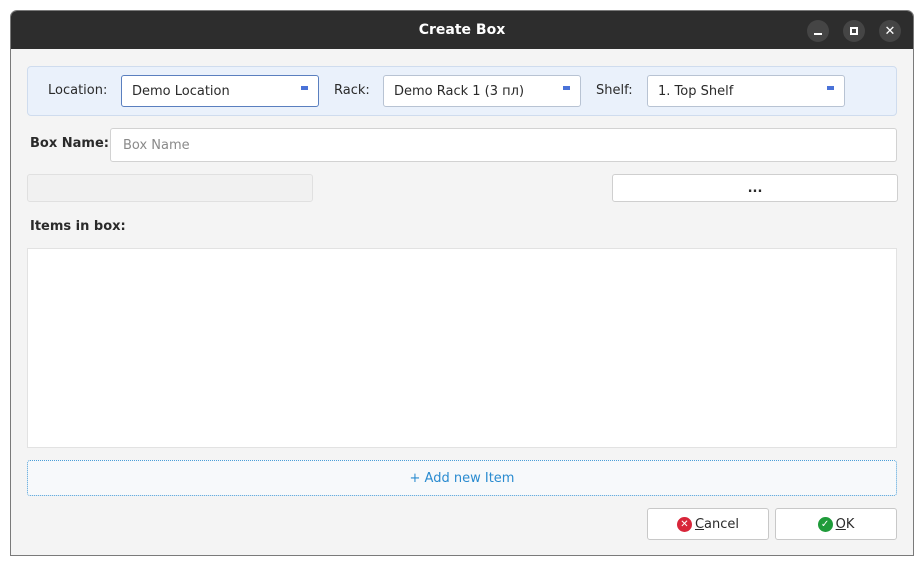 This screenshot has width=924, height=566. Describe the element at coordinates (746, 91) in the screenshot. I see `shelf-combobox: 1. Top Shelf` at that location.